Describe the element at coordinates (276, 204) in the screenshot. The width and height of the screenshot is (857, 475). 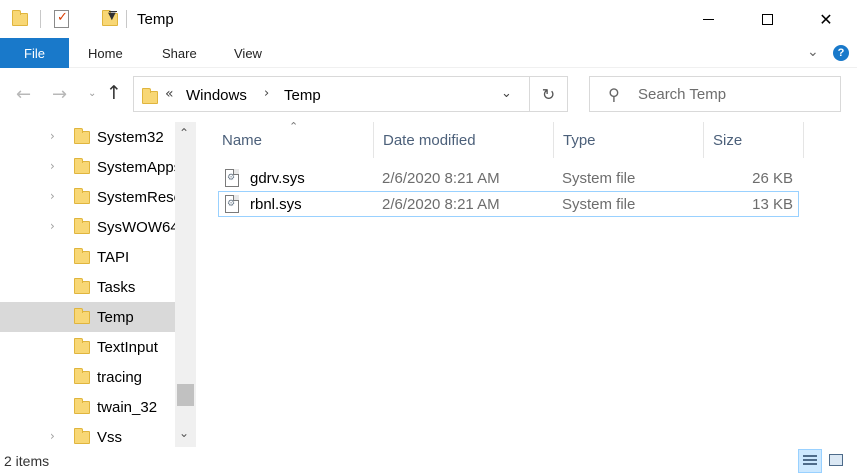
I see `file-name: rbnl.sys` at that location.